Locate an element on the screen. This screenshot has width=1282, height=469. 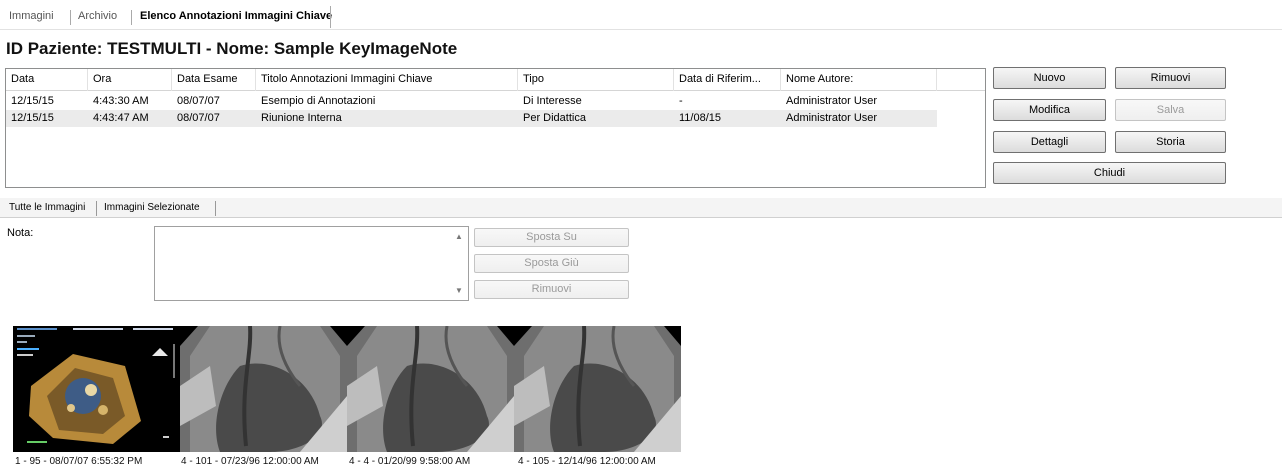
thumbnail-caption: 4 - 105 - 12/14/96 12:00:00 AM is located at coordinates (587, 461).